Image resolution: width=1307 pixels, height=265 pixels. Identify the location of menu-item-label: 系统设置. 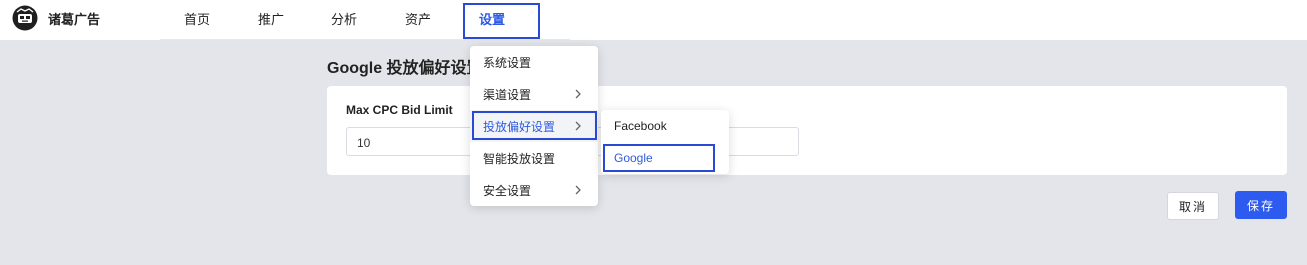
(507, 62).